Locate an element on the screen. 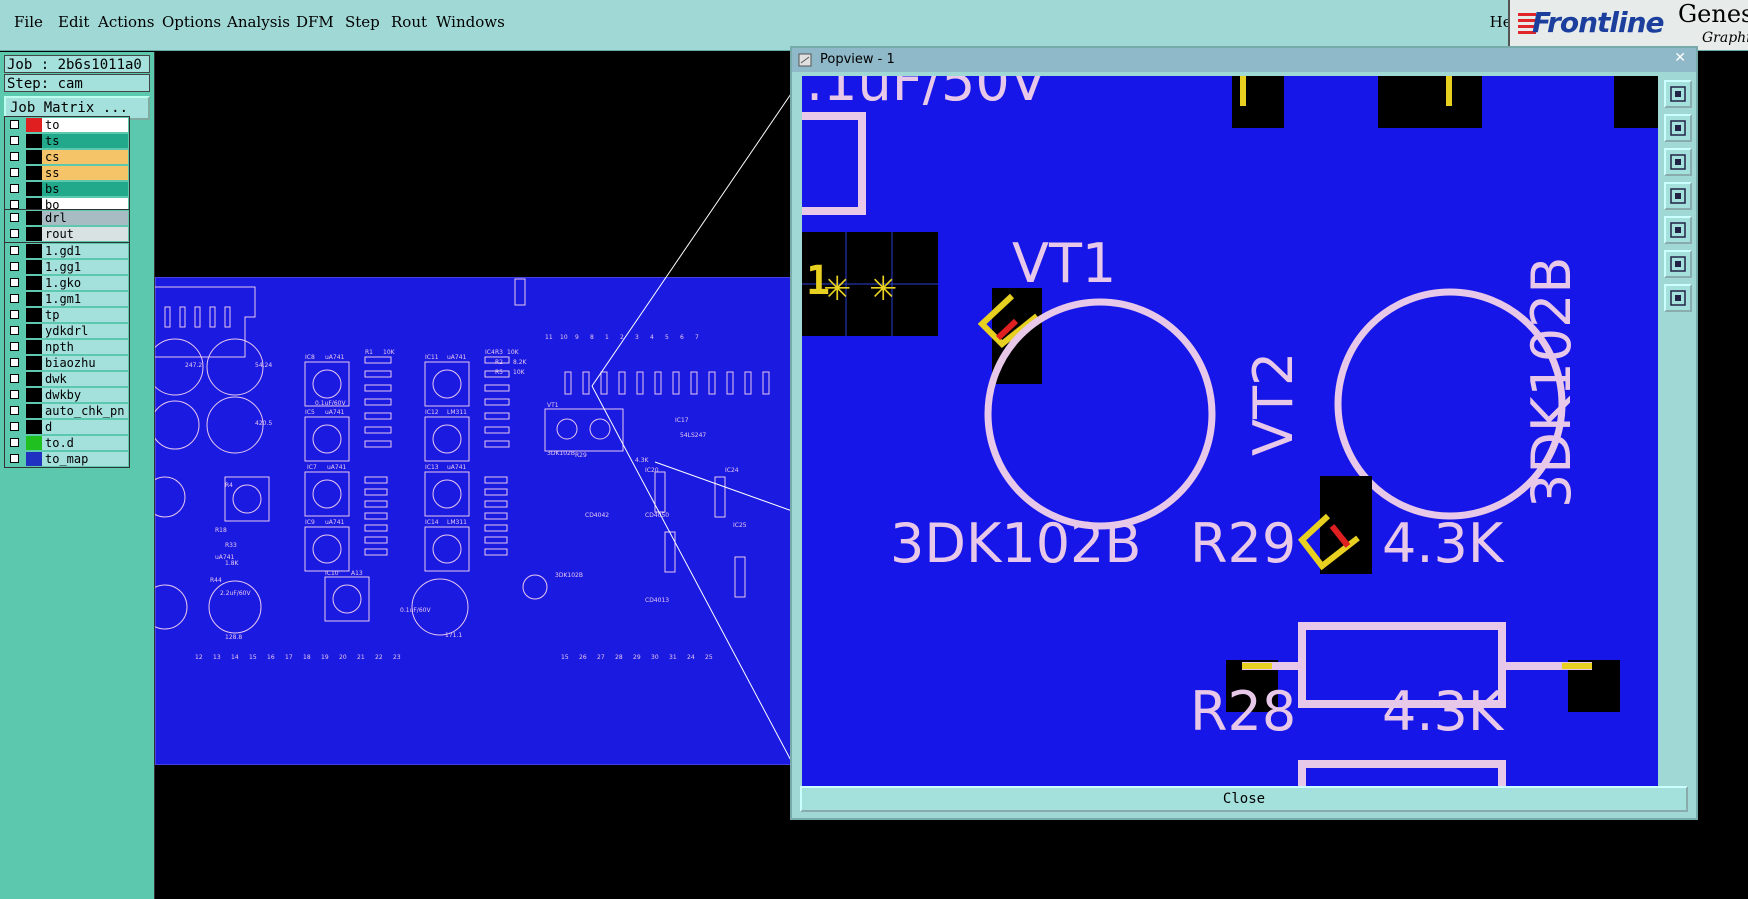 The height and width of the screenshot is (899, 1748). menu-actions: Actions is located at coordinates (126, 22).